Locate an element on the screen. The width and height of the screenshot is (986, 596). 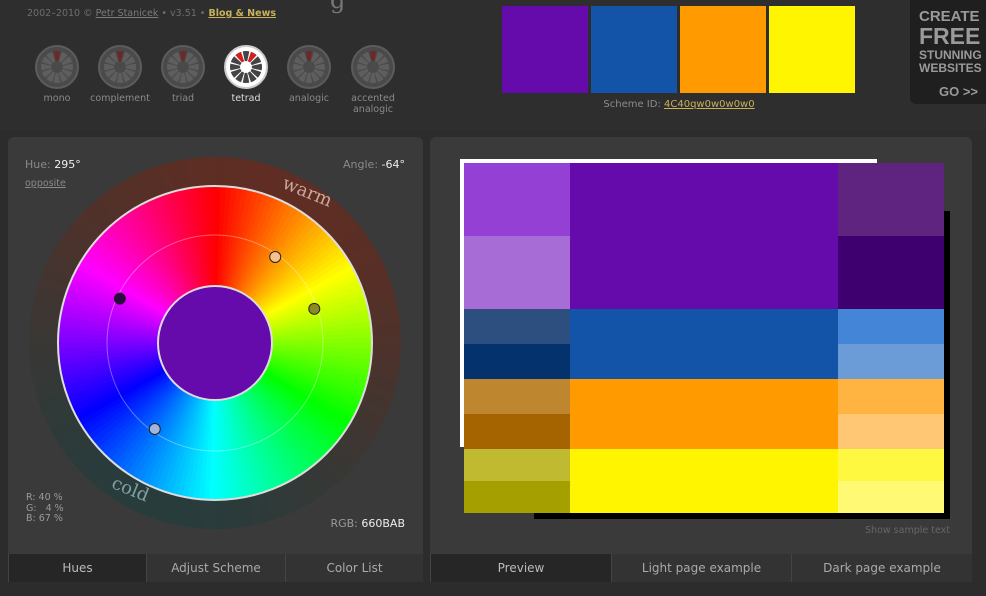
scheme-mode-complement: complement is located at coordinates (120, 74).